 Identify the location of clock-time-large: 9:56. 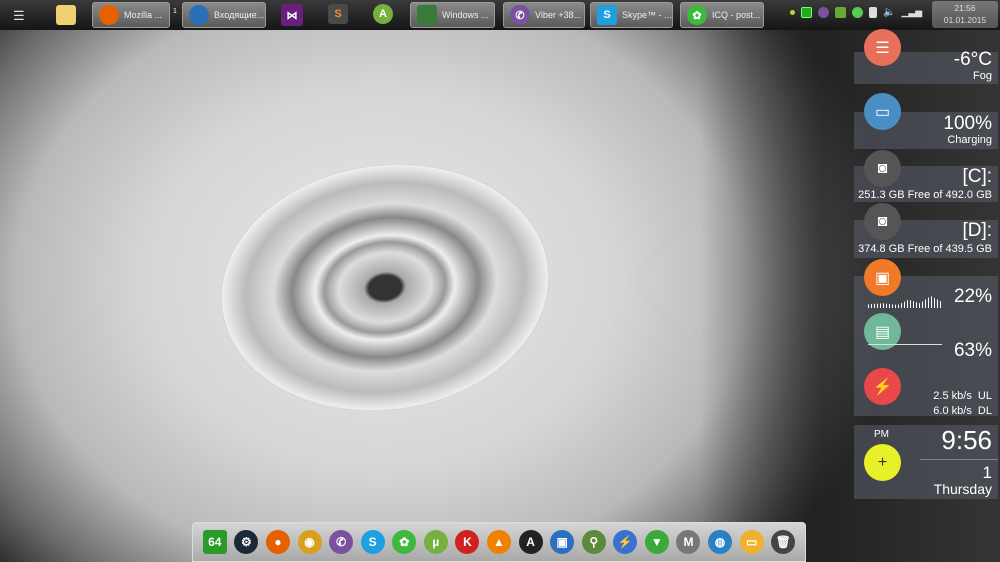
(966, 440).